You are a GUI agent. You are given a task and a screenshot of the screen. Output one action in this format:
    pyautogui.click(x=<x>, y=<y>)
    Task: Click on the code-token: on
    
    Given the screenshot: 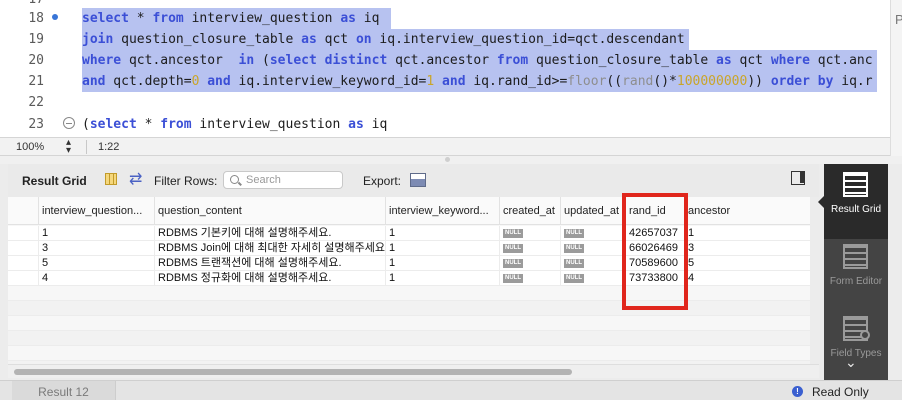 What is the action you would take?
    pyautogui.click(x=363, y=39)
    